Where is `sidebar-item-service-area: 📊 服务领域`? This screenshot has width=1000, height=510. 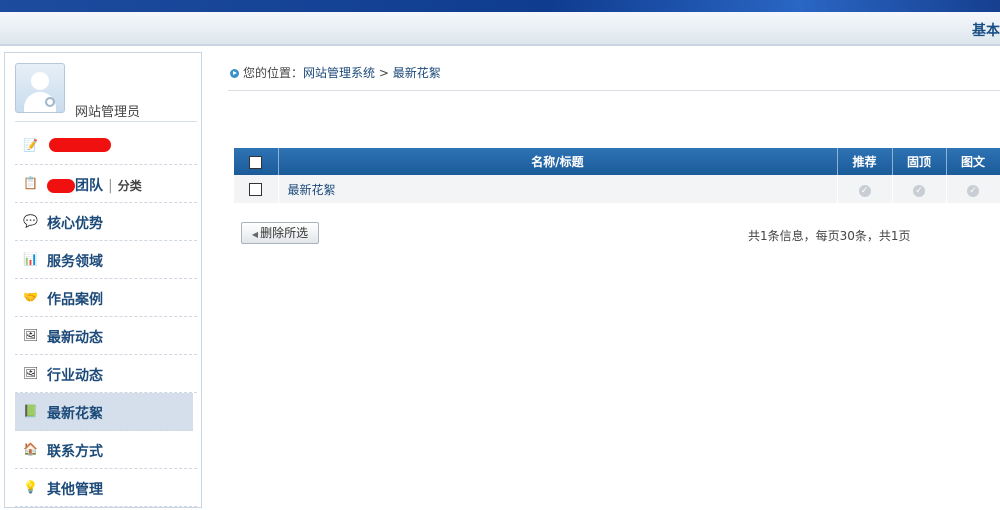
sidebar-item-service-area: 📊 服务领域 is located at coordinates (106, 260).